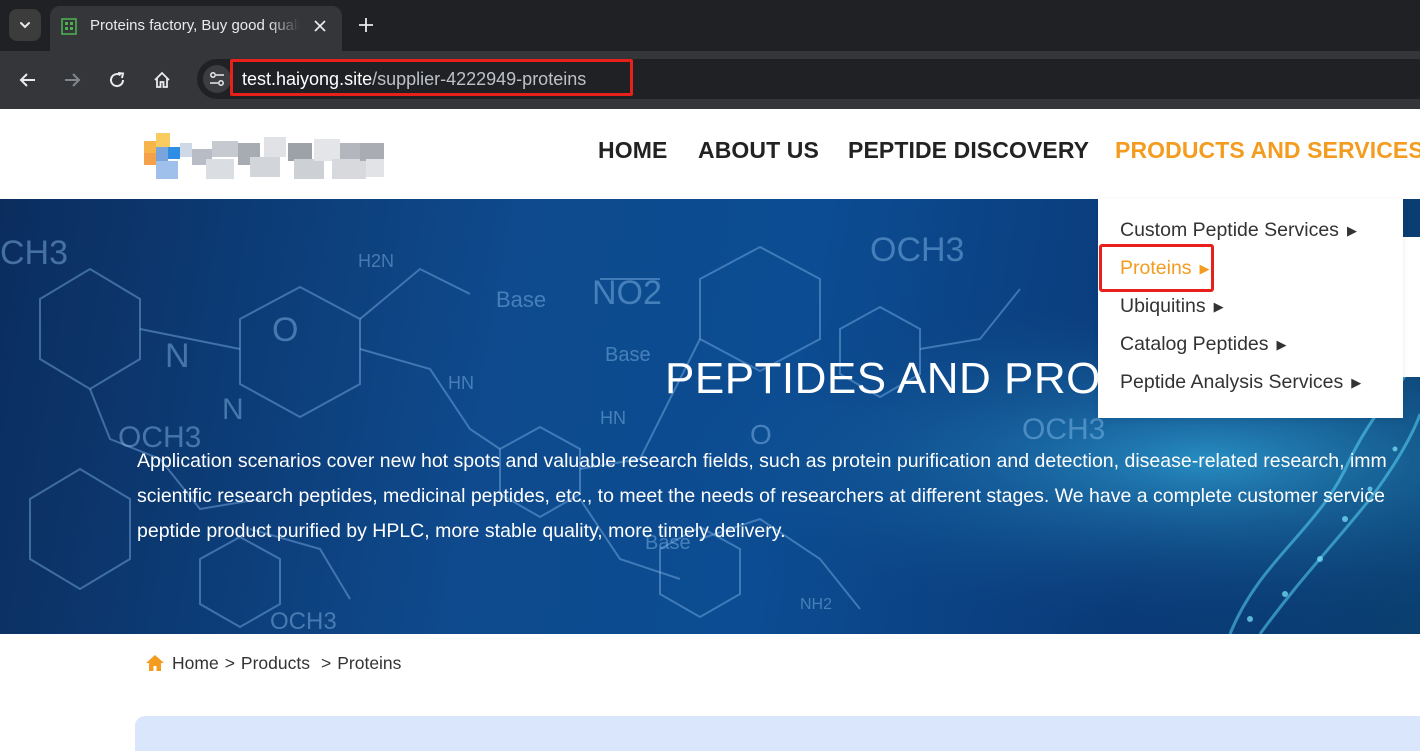 This screenshot has height=751, width=1420. What do you see at coordinates (69, 26) in the screenshot?
I see `favicon-icon` at bounding box center [69, 26].